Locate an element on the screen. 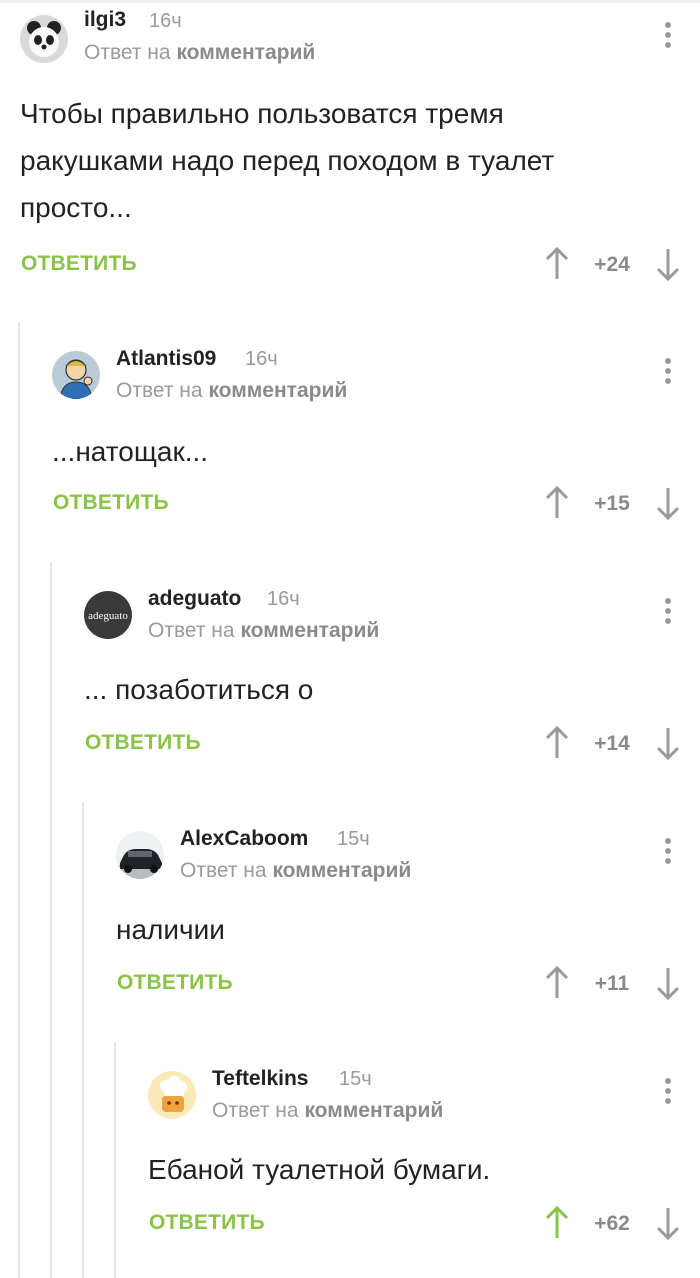  comment-text-line: наличии is located at coordinates (170, 929).